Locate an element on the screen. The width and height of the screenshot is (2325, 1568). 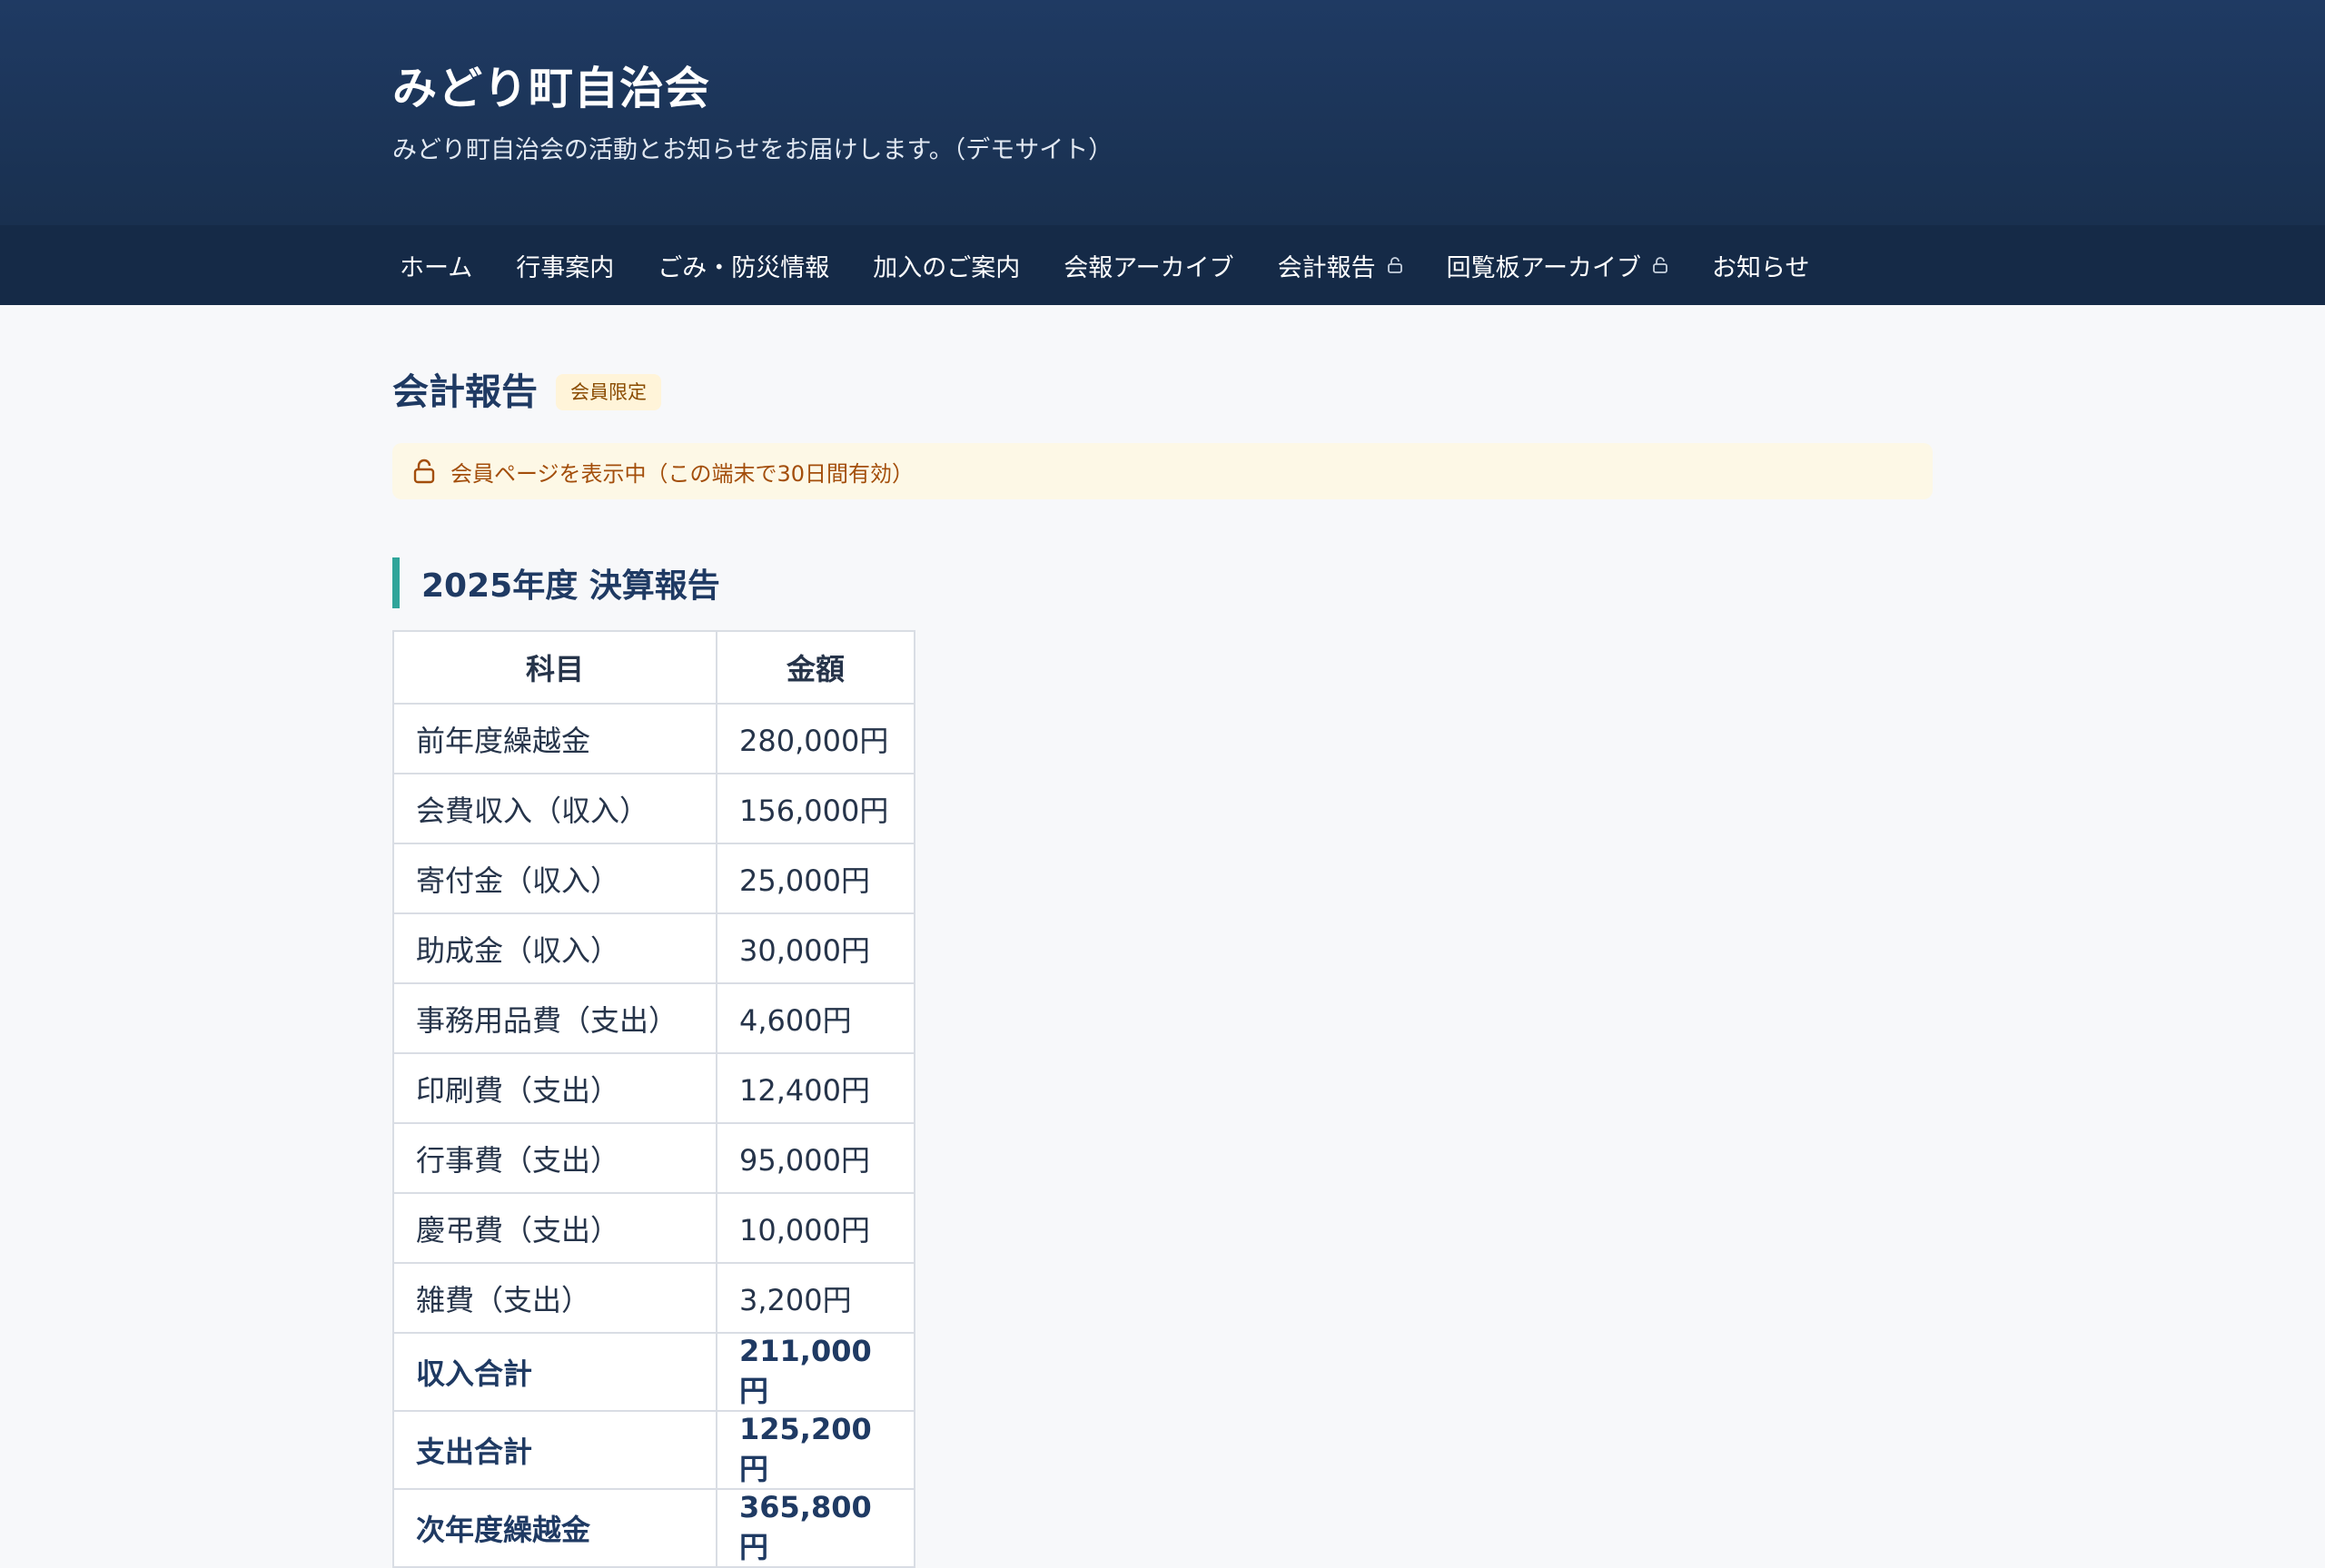
nav-item-label: 回覧板アーカイブ is located at coordinates (1543, 267).